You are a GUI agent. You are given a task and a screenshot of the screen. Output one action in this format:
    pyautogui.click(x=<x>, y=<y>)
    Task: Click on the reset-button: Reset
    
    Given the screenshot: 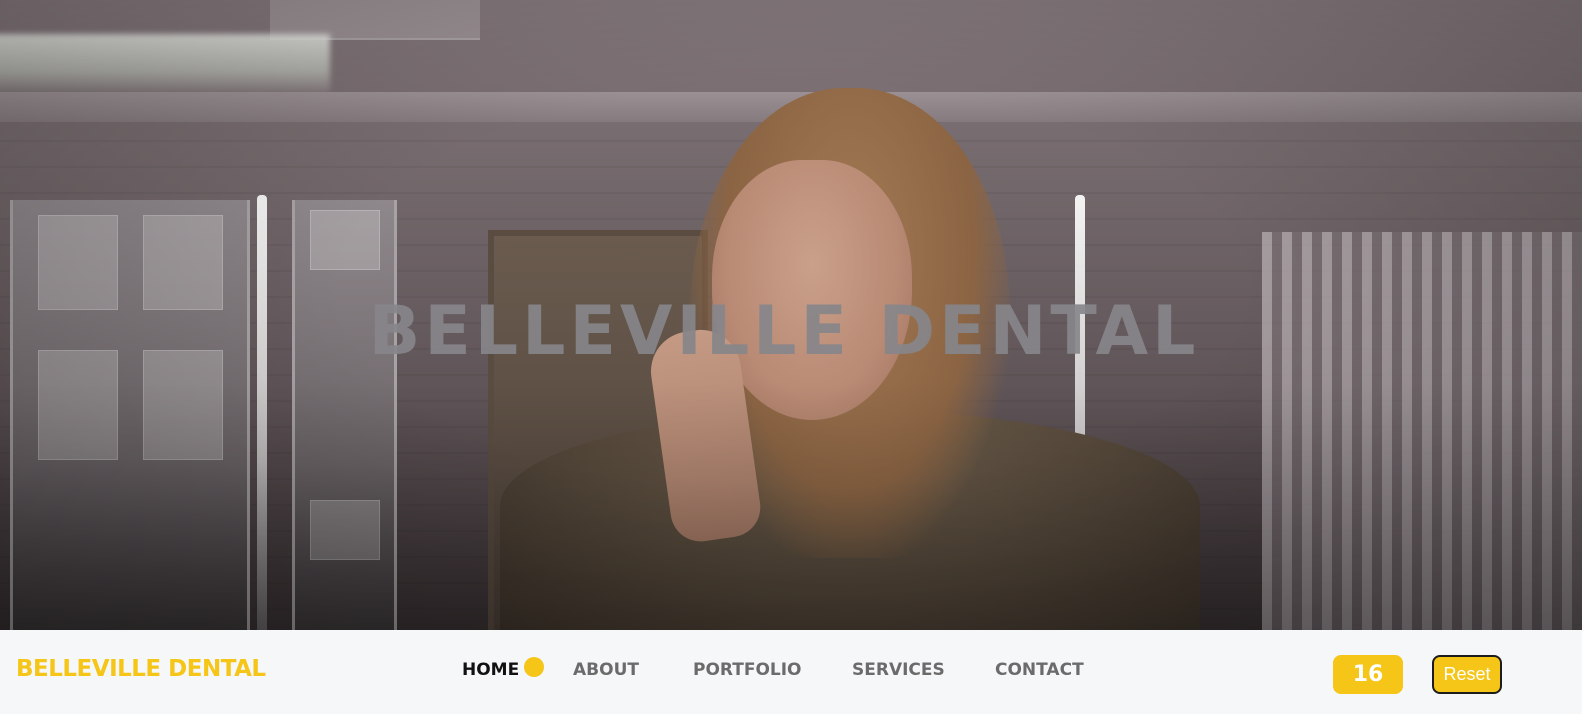 What is the action you would take?
    pyautogui.click(x=1467, y=674)
    